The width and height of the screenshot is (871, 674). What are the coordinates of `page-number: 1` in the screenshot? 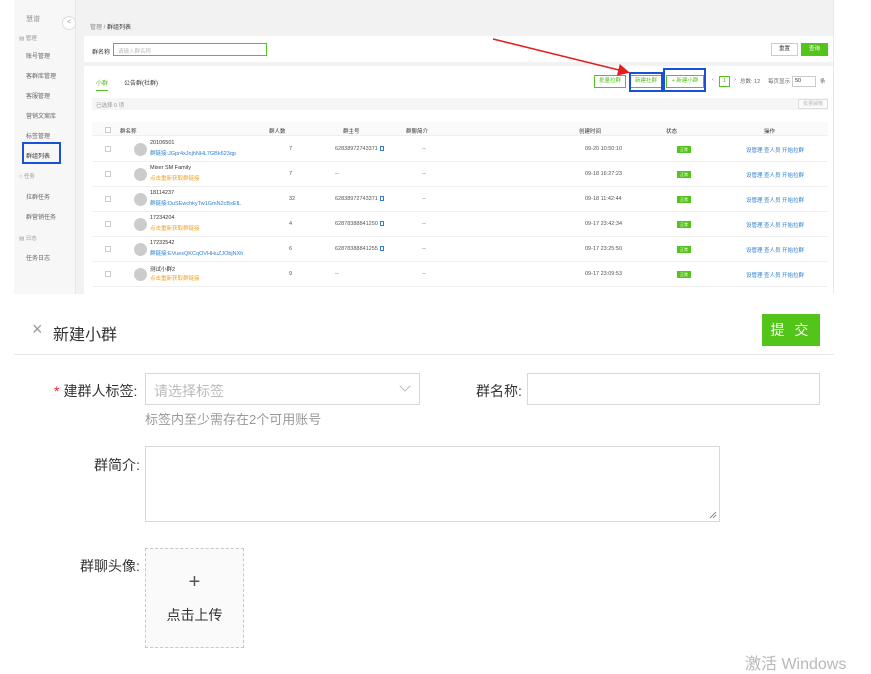 It's located at (724, 81).